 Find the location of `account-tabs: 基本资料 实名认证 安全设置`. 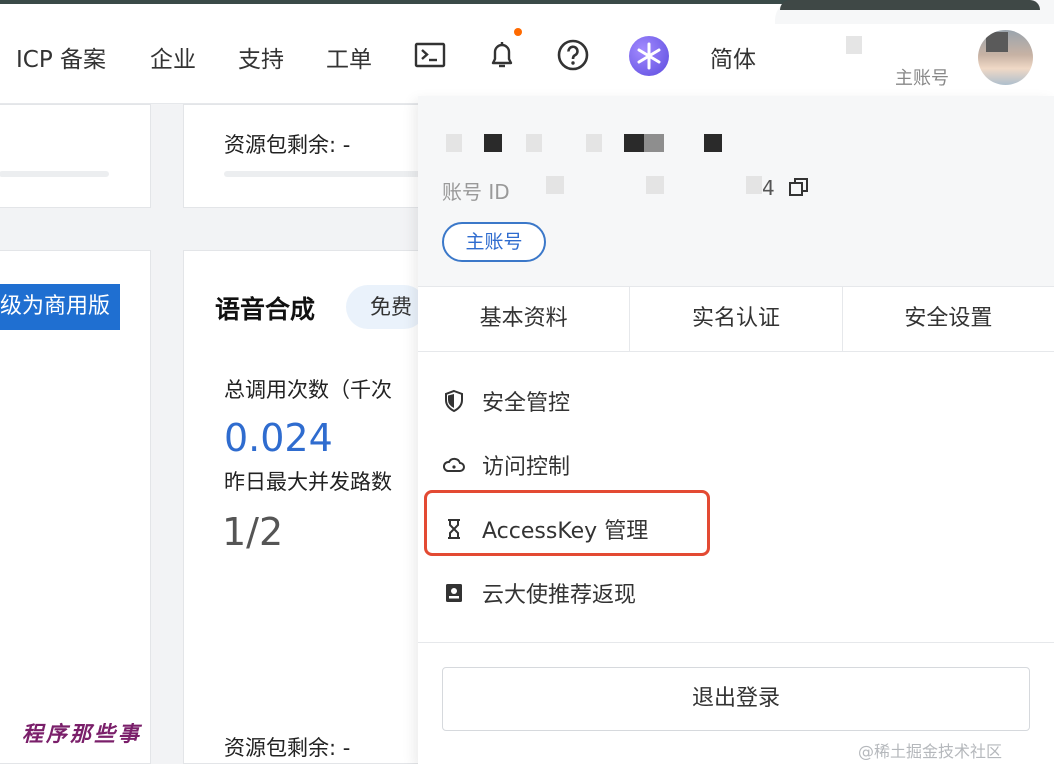

account-tabs: 基本资料 实名认证 安全设置 is located at coordinates (736, 319).